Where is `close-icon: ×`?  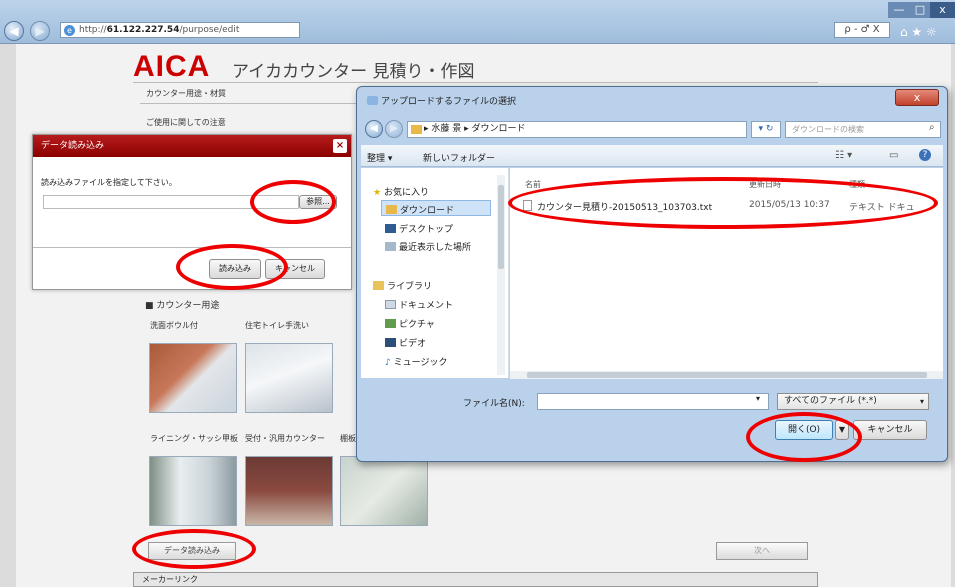 close-icon: × is located at coordinates (340, 146).